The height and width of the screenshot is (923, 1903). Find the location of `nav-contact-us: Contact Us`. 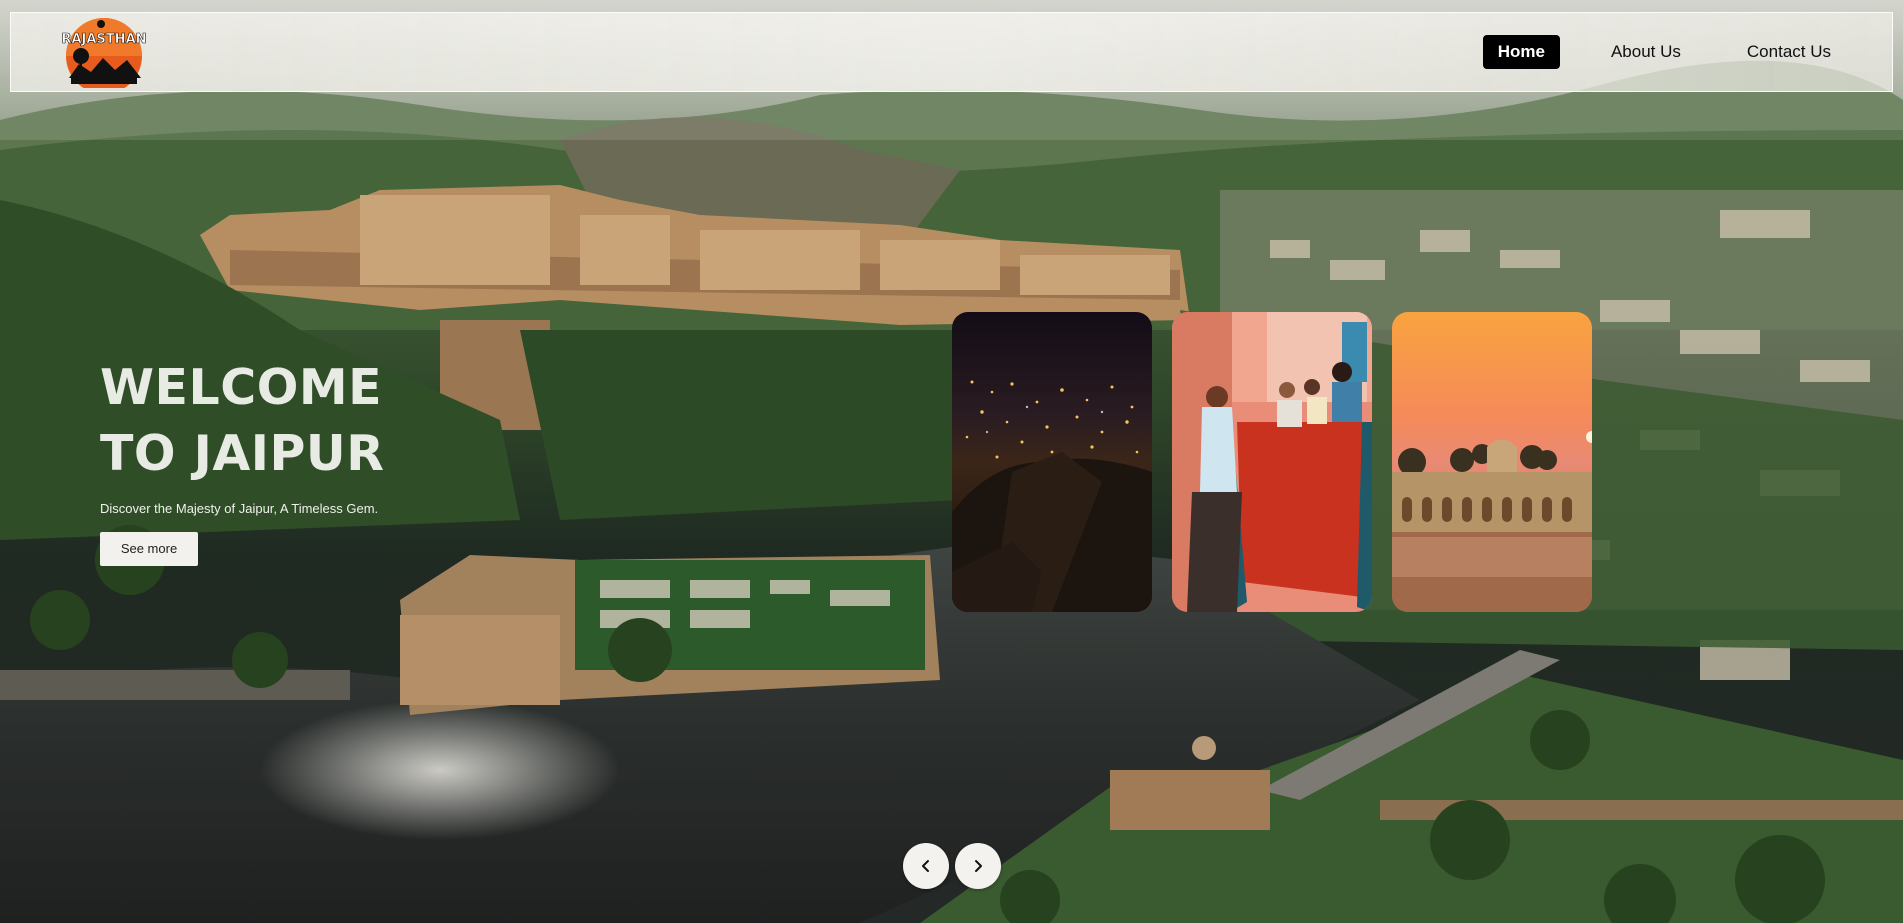

nav-contact-us: Contact Us is located at coordinates (1789, 52).